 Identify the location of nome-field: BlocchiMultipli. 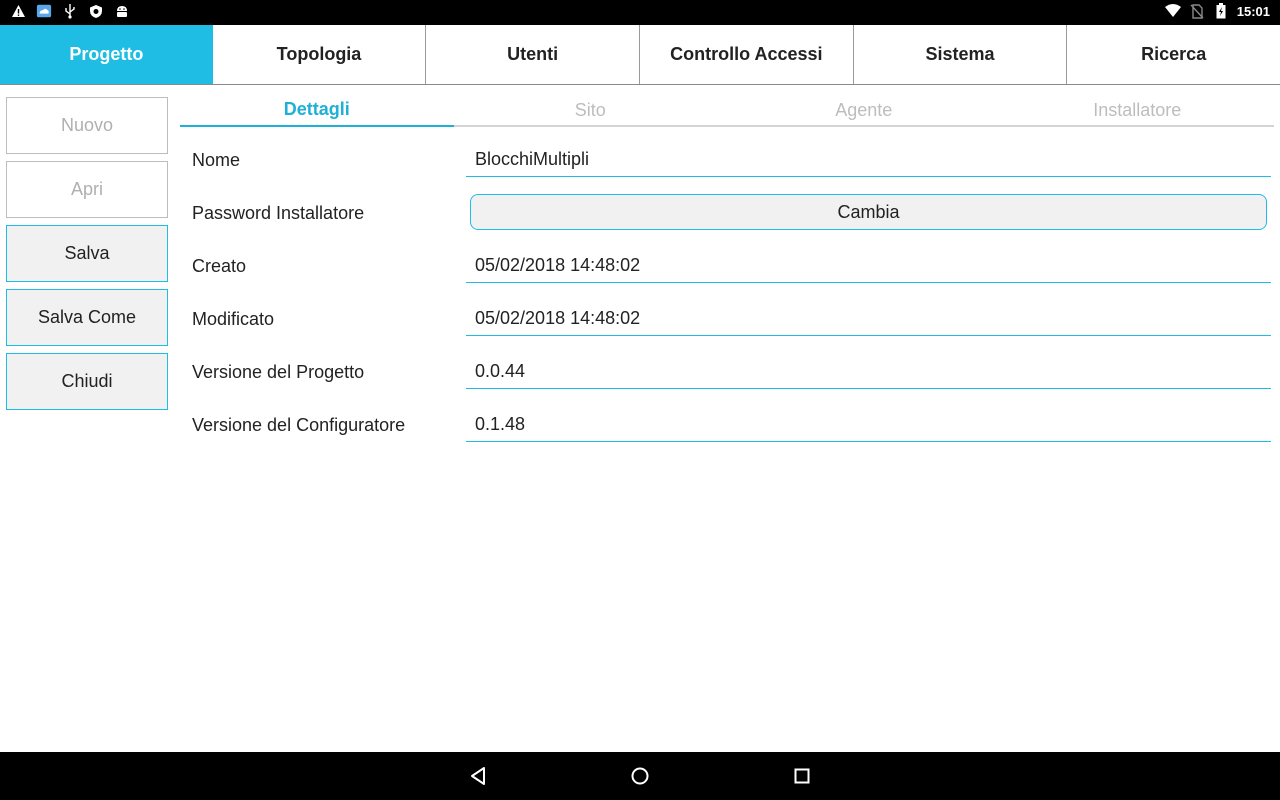
(868, 156).